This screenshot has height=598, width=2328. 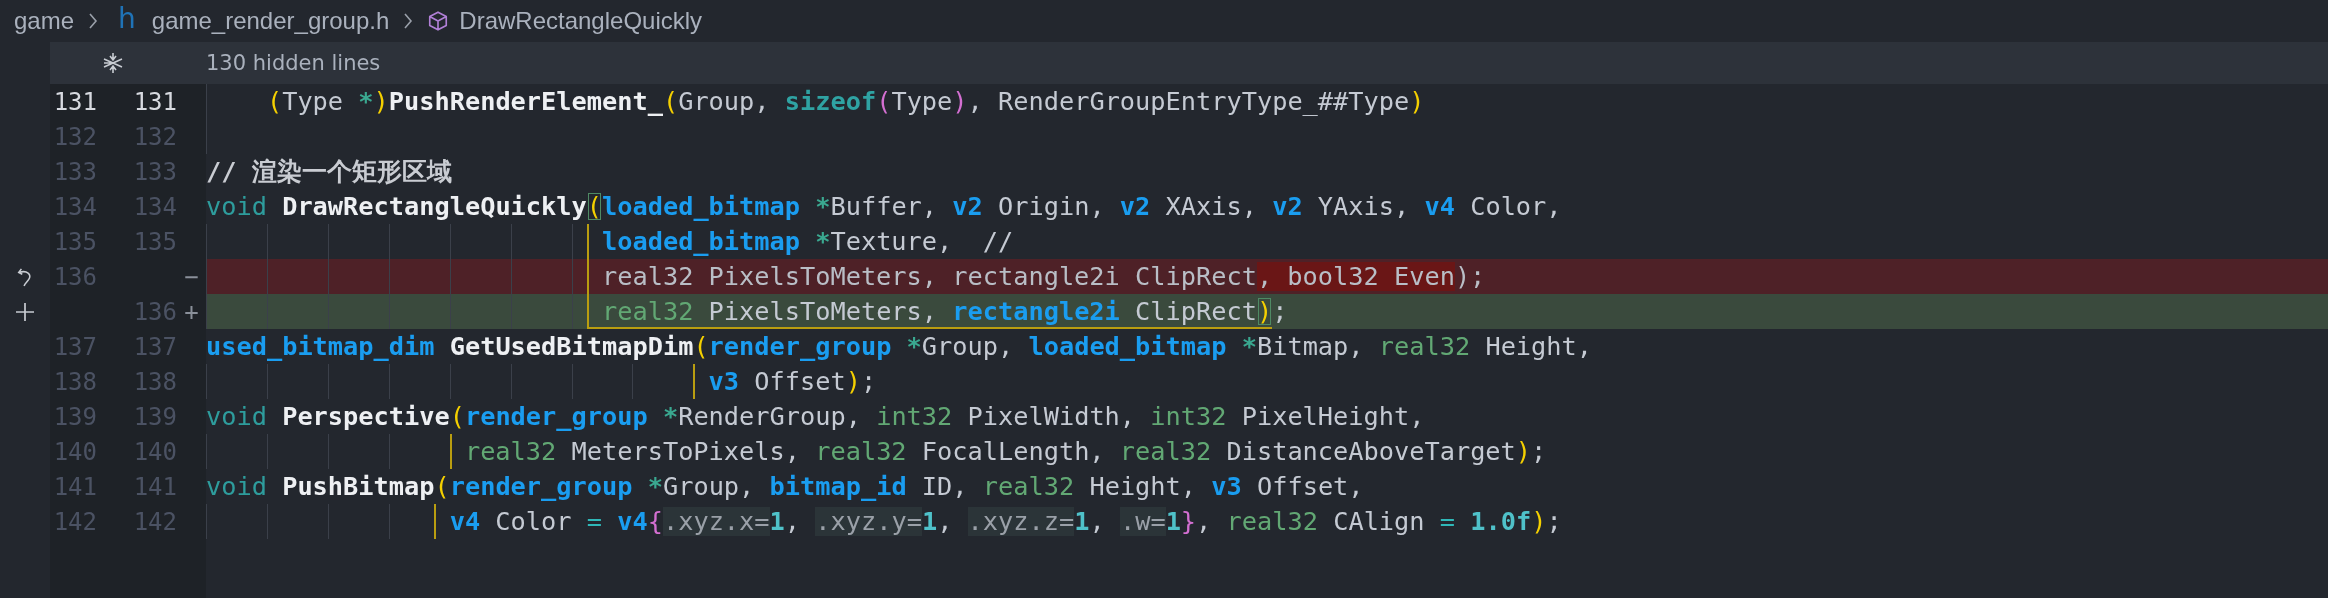 I want to click on diff-marker: −, so click(x=191, y=276).